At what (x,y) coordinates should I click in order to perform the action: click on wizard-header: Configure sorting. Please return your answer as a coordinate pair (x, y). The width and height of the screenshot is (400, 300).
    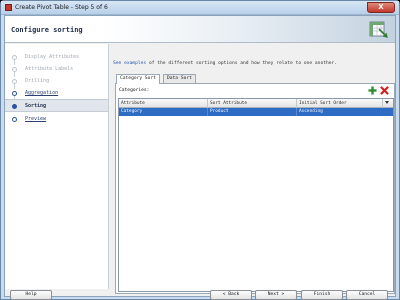
    Looking at the image, I should click on (200, 29).